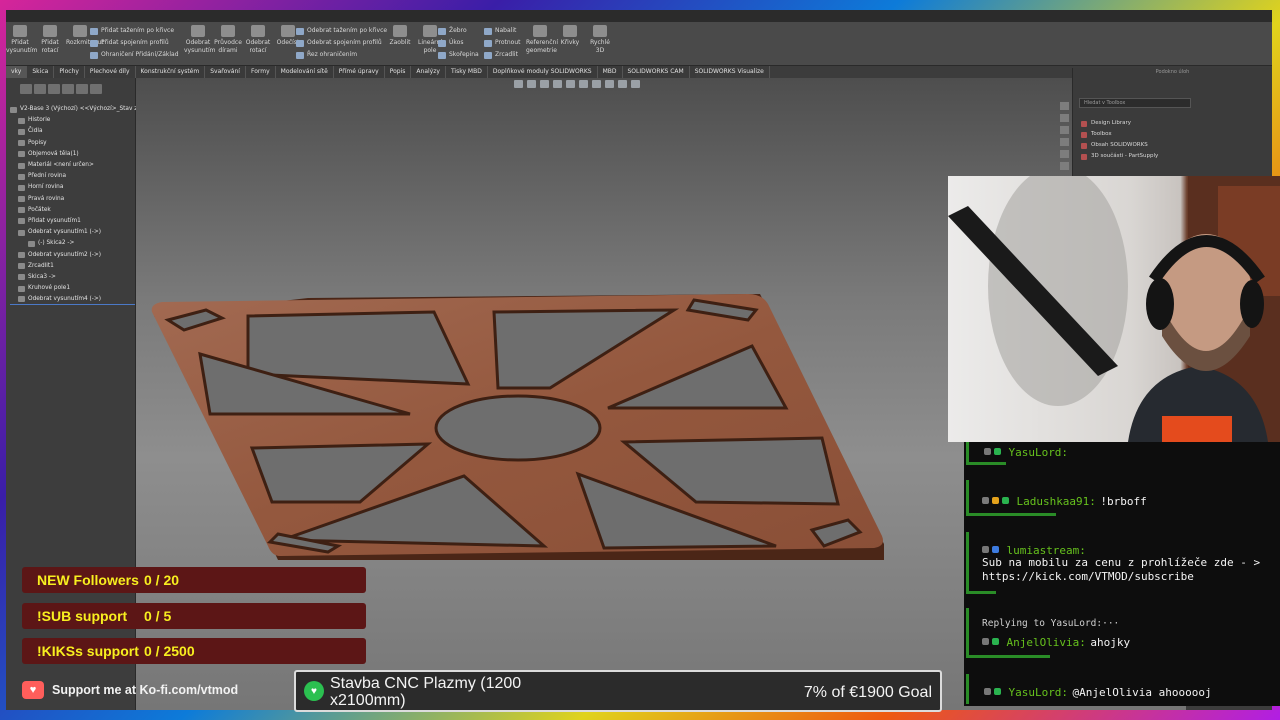  I want to click on task-pane-item: 3D součásti - PartSupply, so click(1119, 156).